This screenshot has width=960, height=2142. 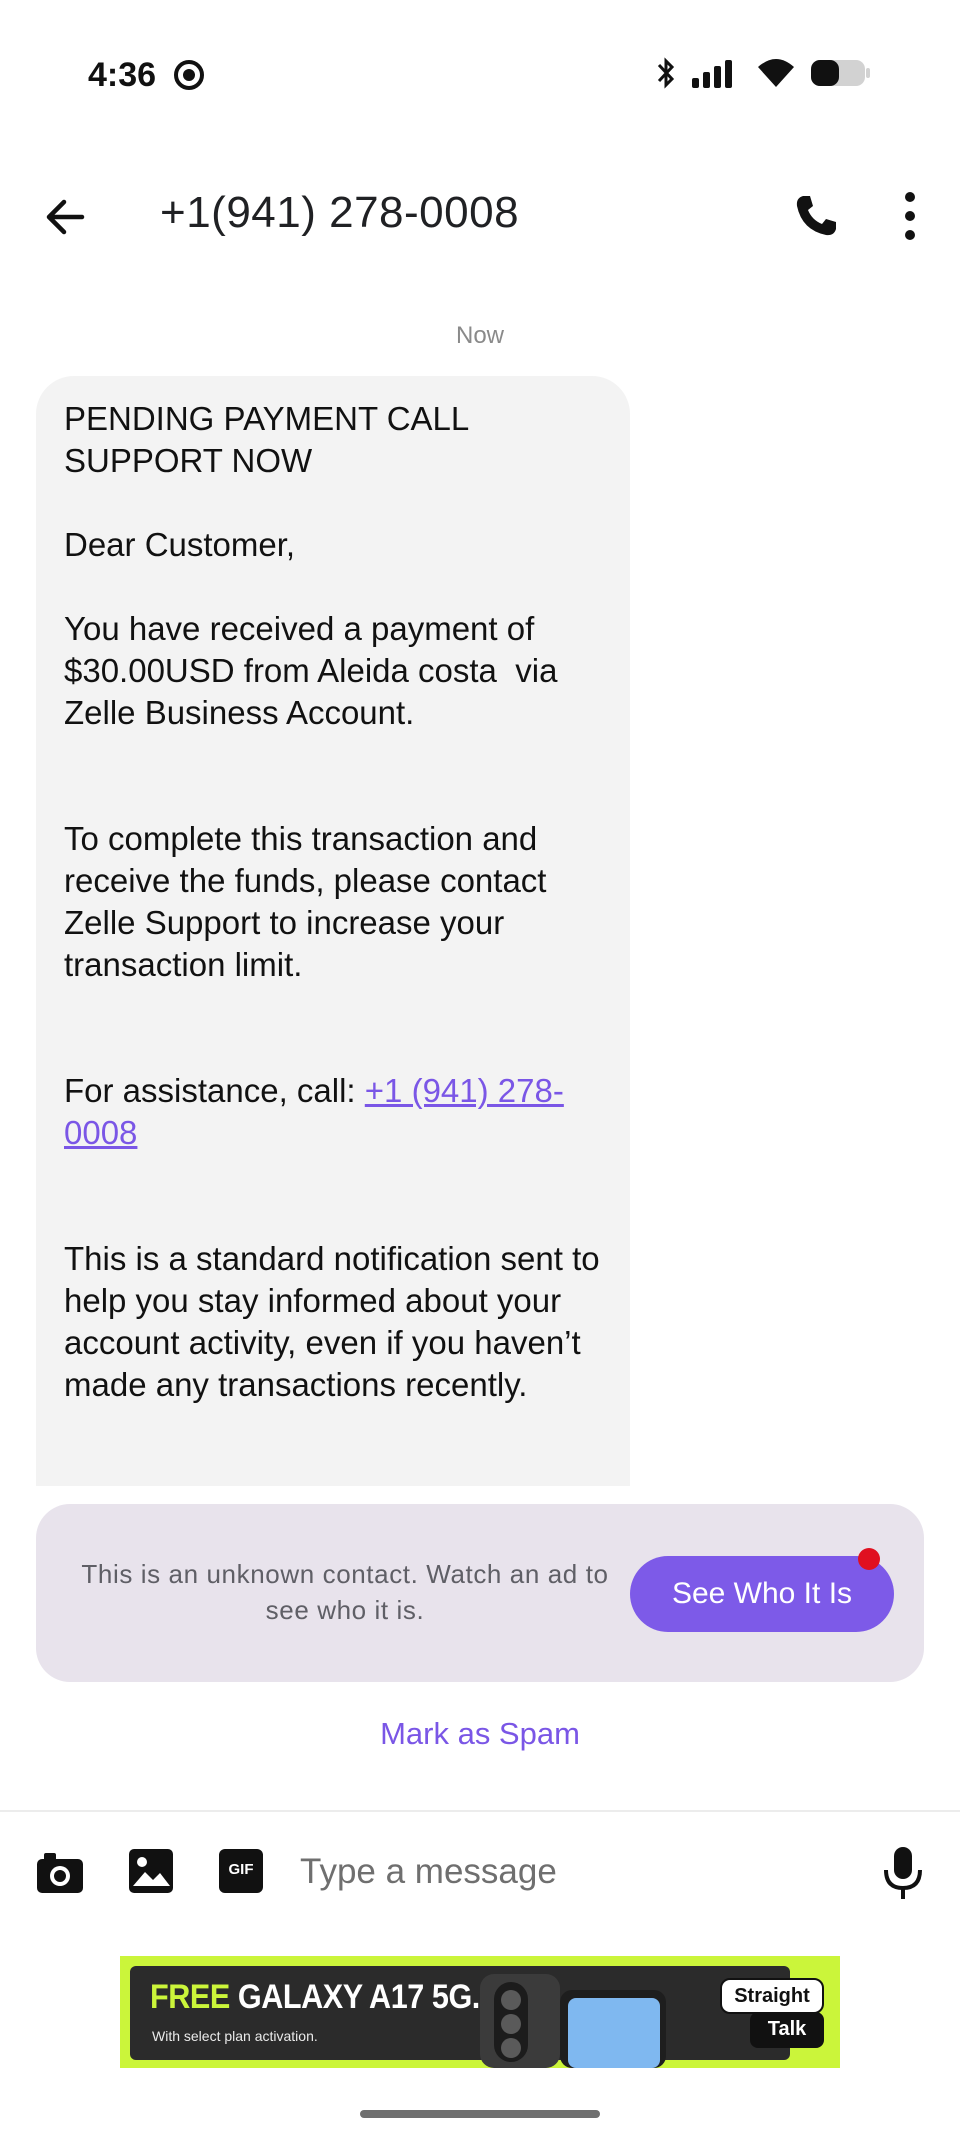 I want to click on back-arrow-icon, so click(x=65, y=217).